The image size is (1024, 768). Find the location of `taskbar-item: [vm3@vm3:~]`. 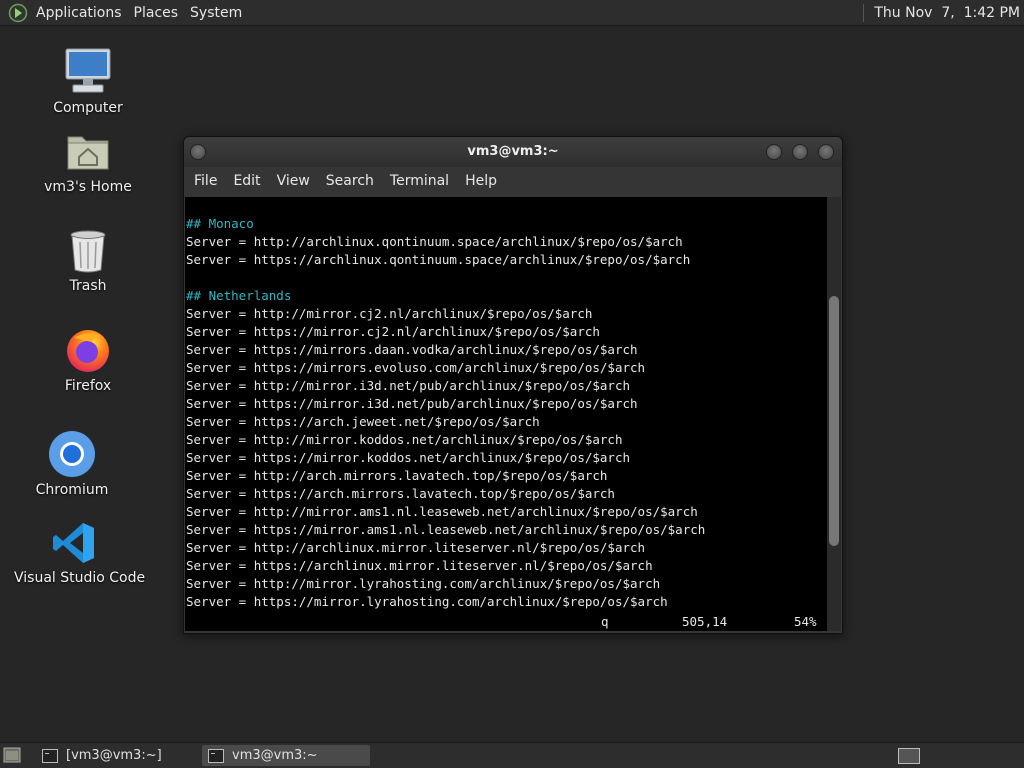

taskbar-item: [vm3@vm3:~] is located at coordinates (117, 755).